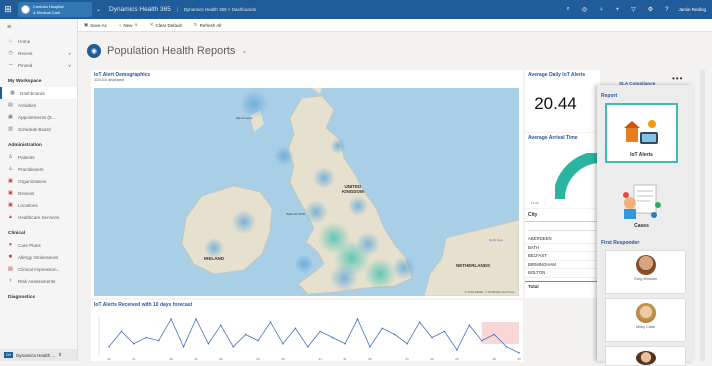 The height and width of the screenshot is (366, 712). Describe the element at coordinates (38, 27) in the screenshot. I see `hamburger-icon: ≡` at that location.